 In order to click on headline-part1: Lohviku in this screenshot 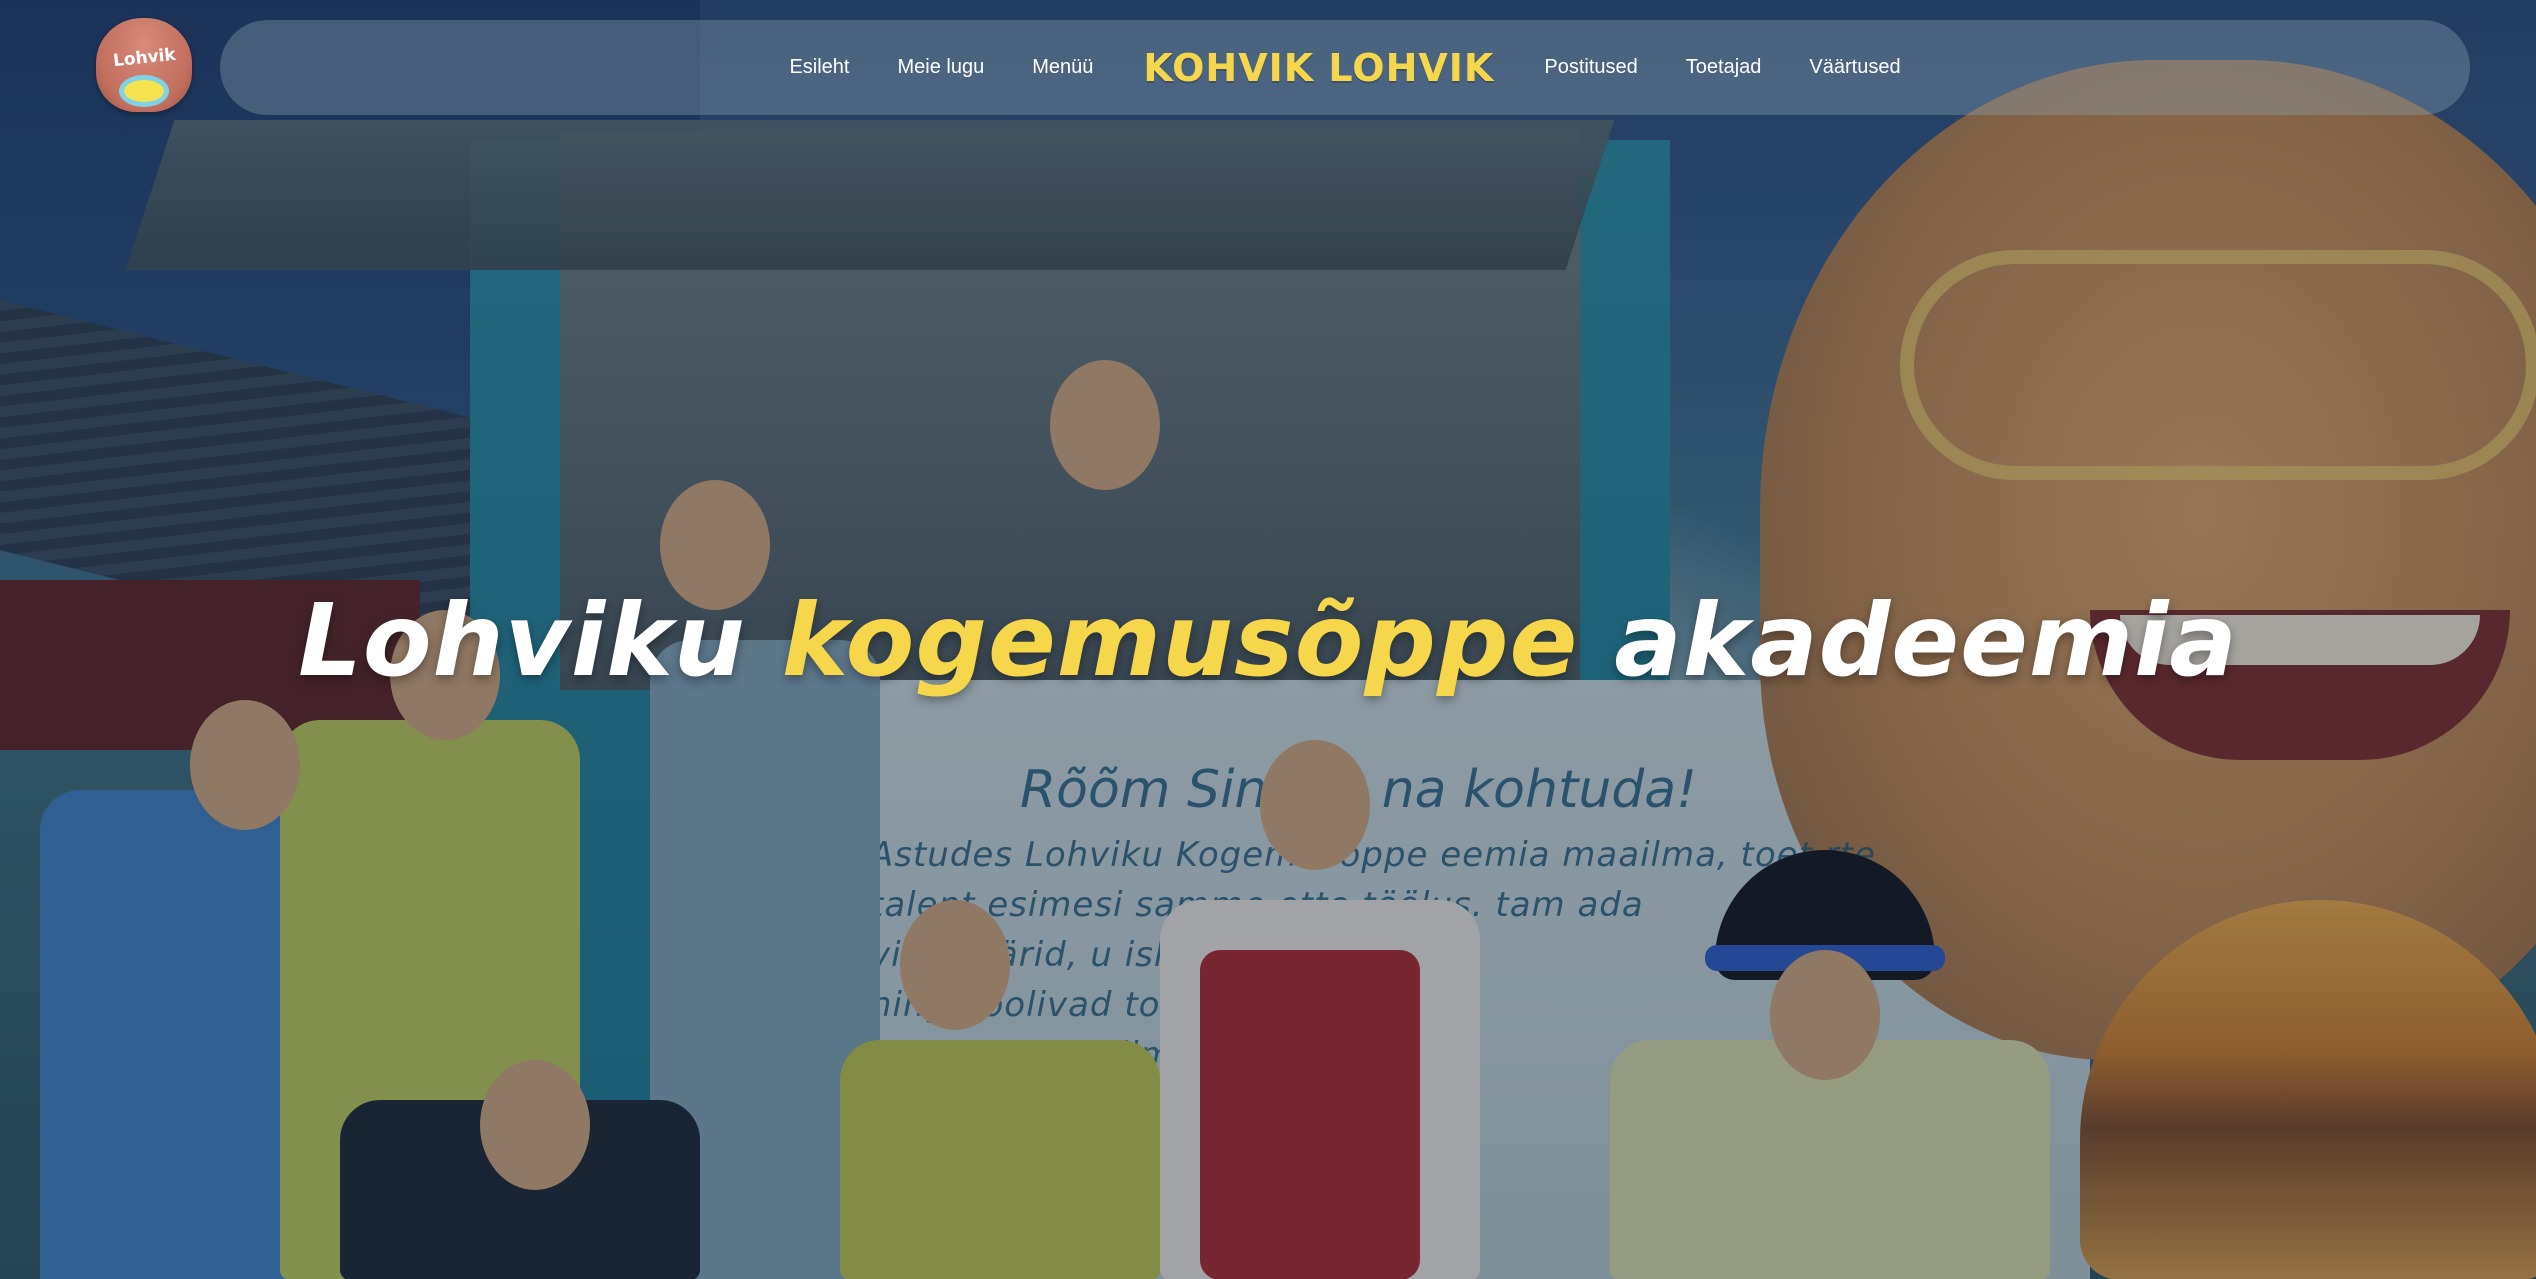, I will do `click(522, 640)`.